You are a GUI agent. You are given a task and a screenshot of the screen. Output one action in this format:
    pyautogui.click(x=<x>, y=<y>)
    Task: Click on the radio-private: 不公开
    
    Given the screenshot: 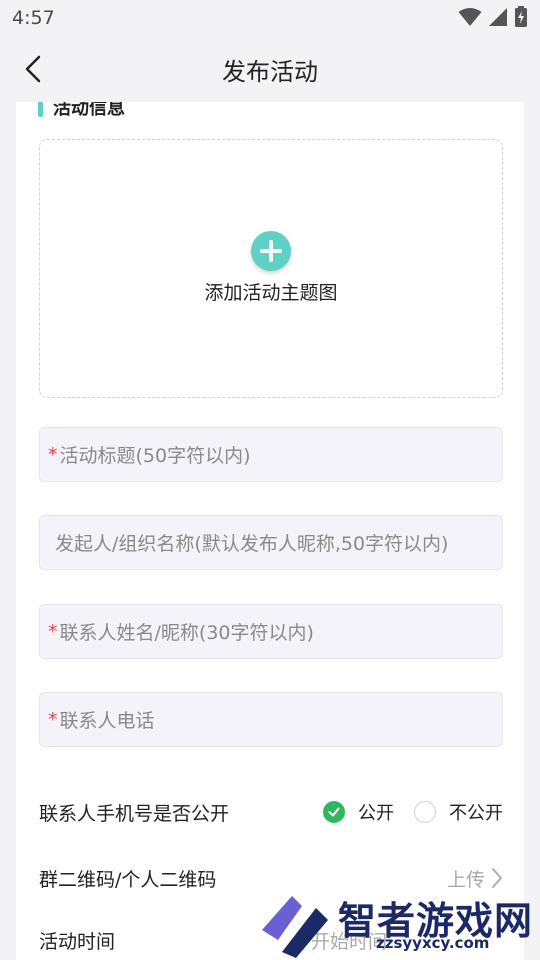 What is the action you would take?
    pyautogui.click(x=458, y=812)
    